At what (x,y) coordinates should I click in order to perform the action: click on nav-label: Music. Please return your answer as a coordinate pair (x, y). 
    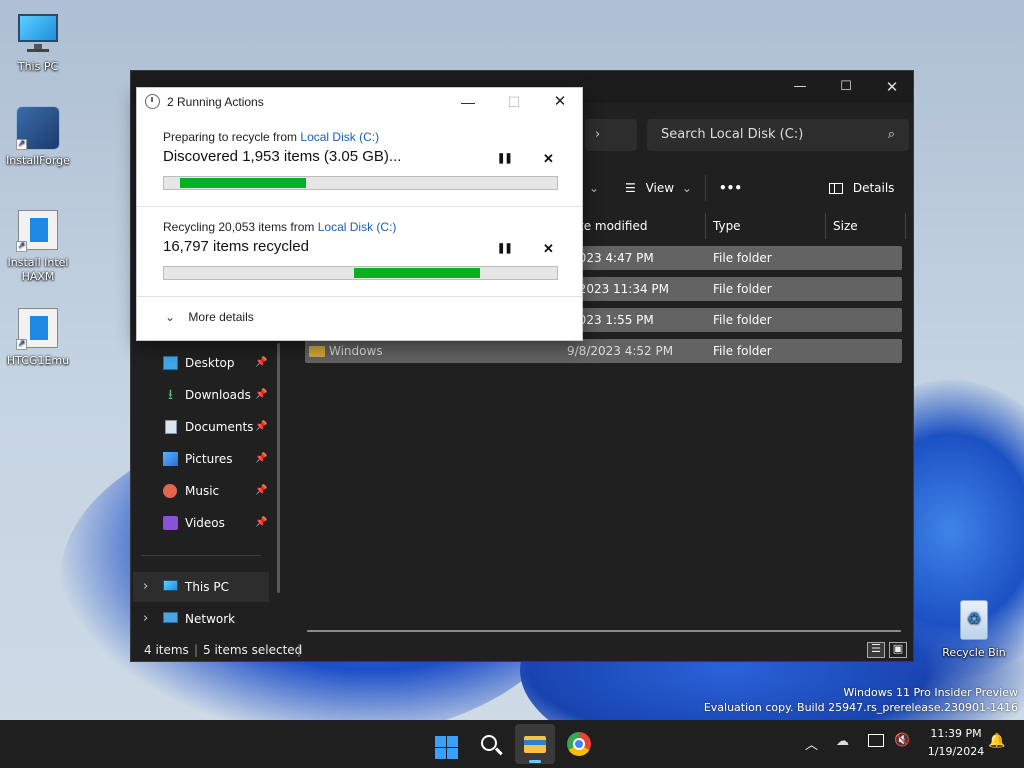
    Looking at the image, I should click on (202, 491).